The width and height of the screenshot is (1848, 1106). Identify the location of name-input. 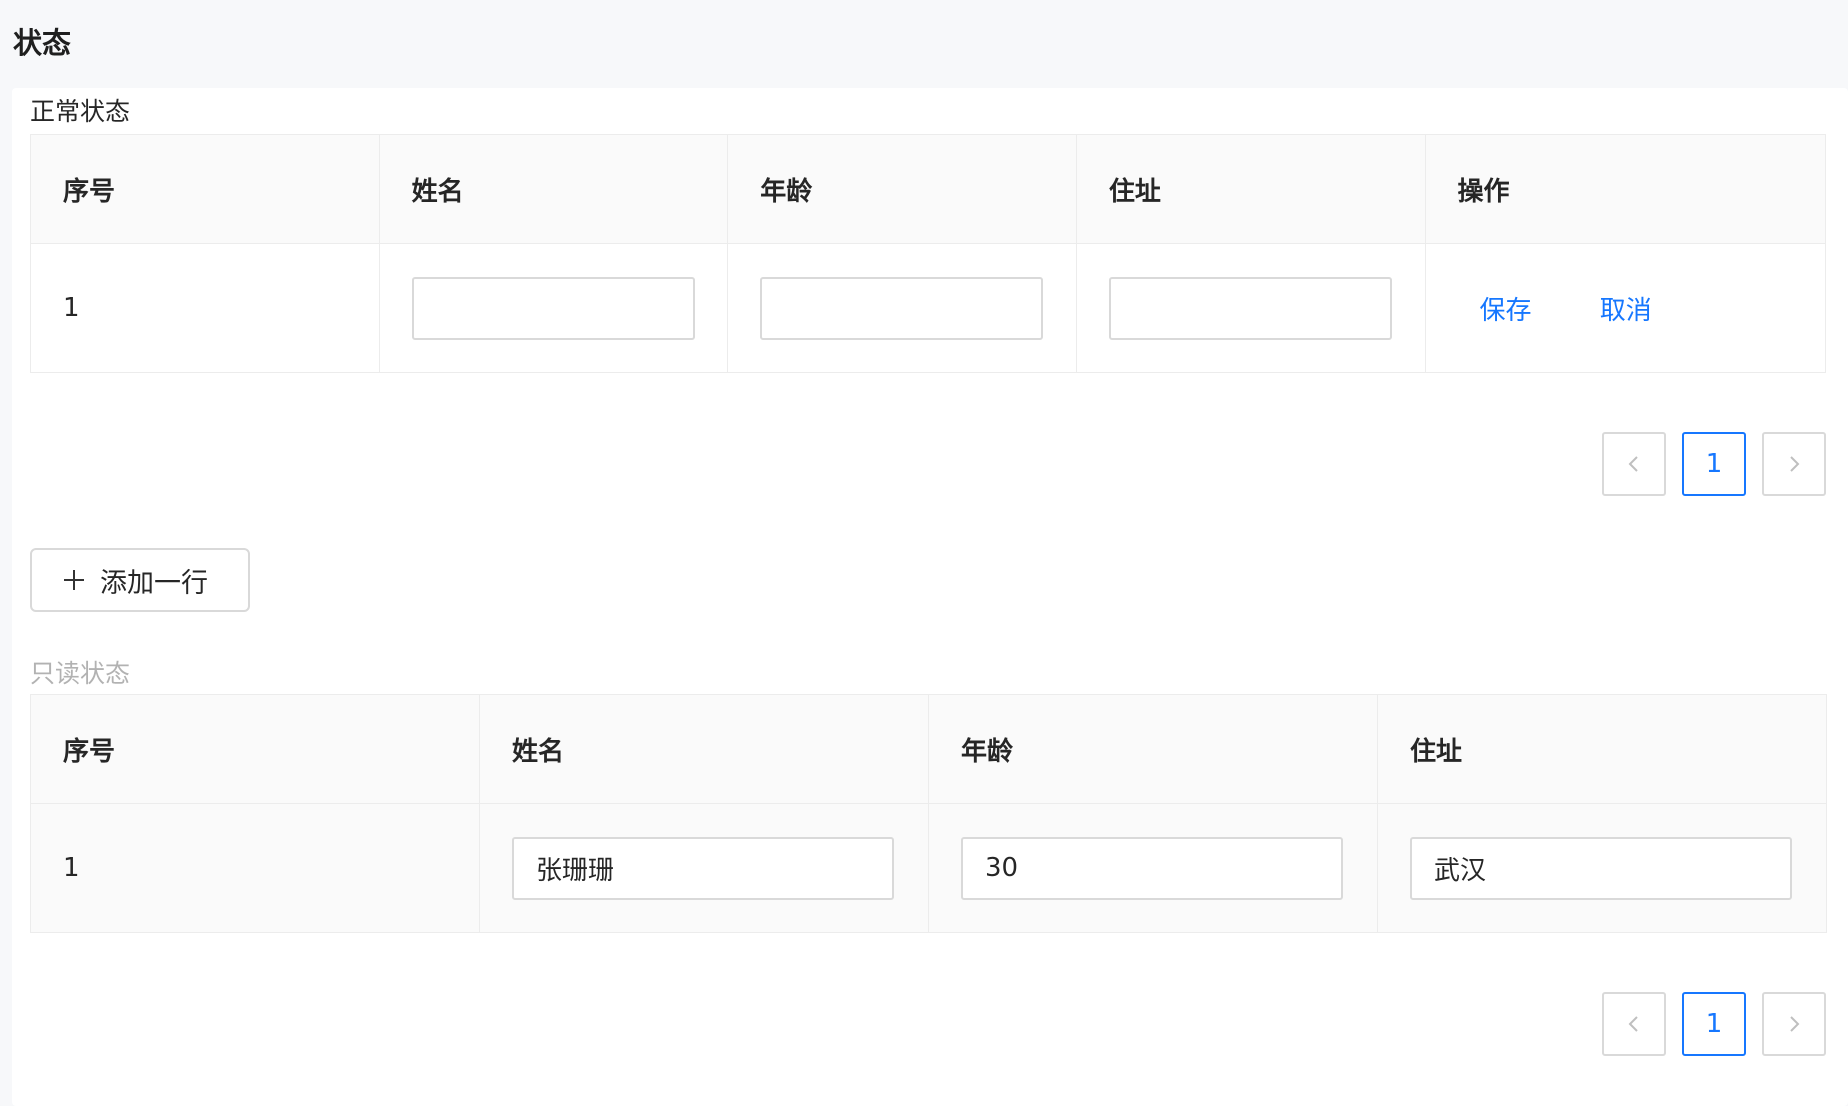
(553, 308).